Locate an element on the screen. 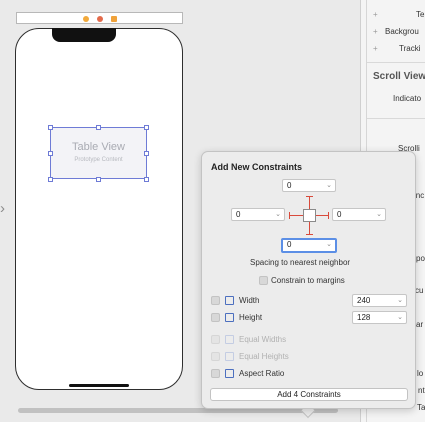  aspect-ratio-checkbox is located at coordinates (215, 373).